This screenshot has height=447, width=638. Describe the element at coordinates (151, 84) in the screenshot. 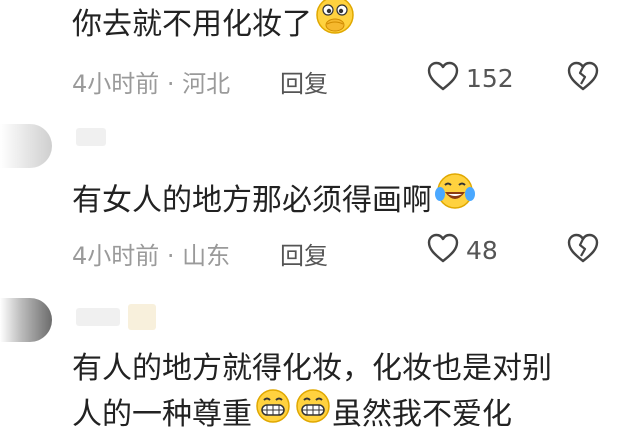

I see `comment-time-location: 4小时前 · 河北` at that location.